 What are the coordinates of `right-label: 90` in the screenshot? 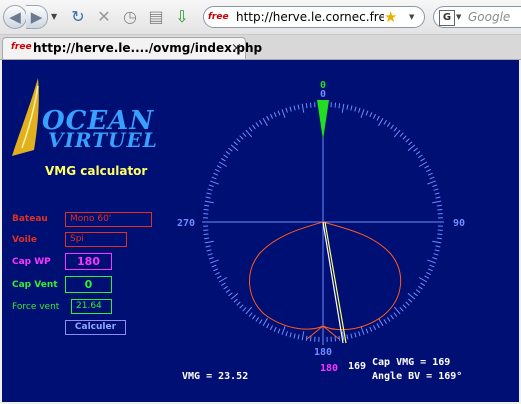 It's located at (459, 223).